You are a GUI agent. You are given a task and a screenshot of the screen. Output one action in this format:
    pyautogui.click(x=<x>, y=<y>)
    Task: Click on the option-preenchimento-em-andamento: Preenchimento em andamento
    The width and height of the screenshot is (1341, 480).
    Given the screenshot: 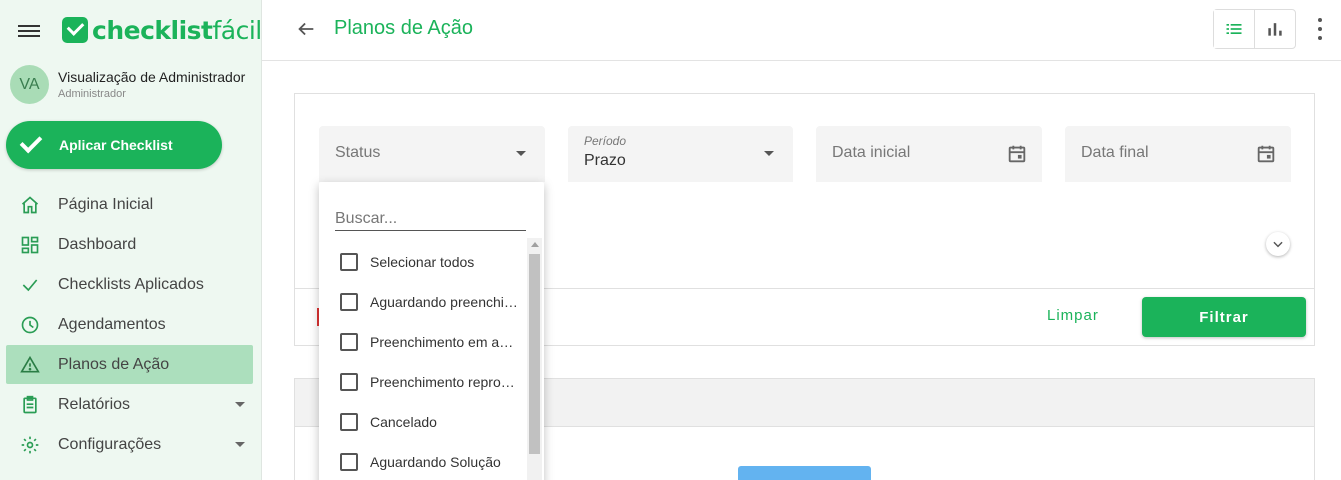 What is the action you would take?
    pyautogui.click(x=423, y=342)
    